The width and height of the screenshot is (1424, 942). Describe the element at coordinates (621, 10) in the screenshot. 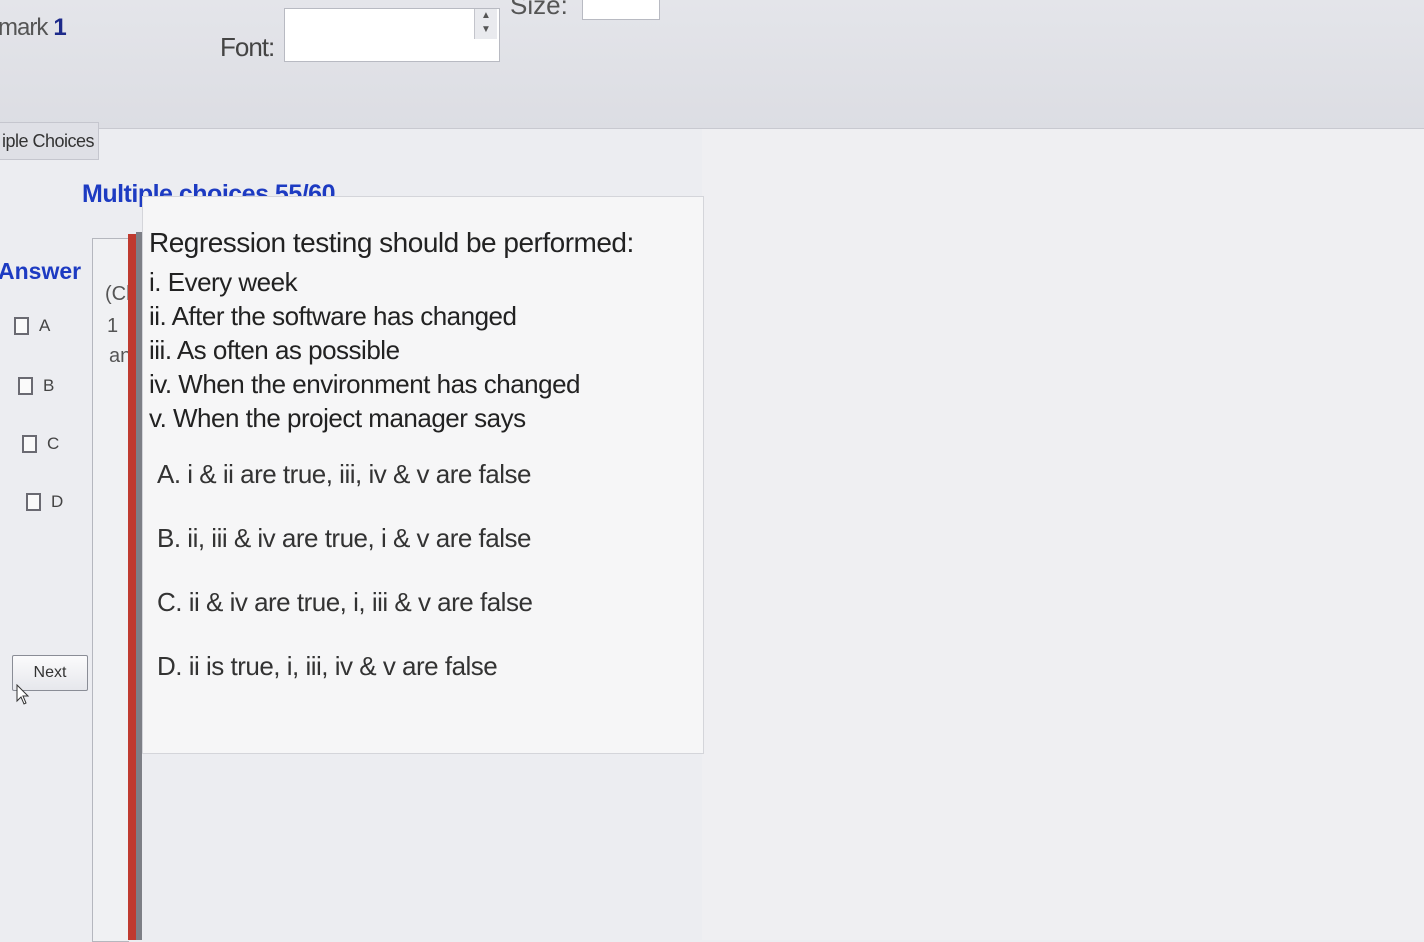

I see `size-input` at that location.